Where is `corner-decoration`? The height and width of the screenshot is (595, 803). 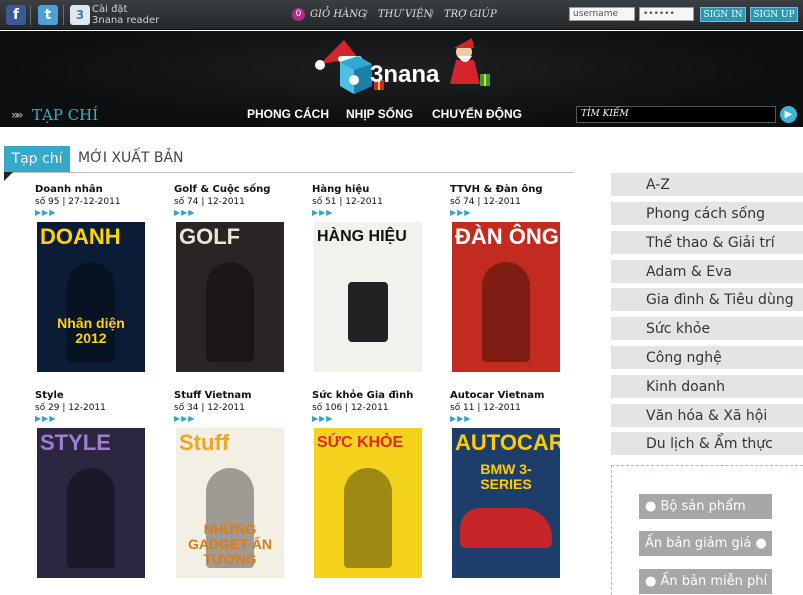 corner-decoration is located at coordinates (8, 176).